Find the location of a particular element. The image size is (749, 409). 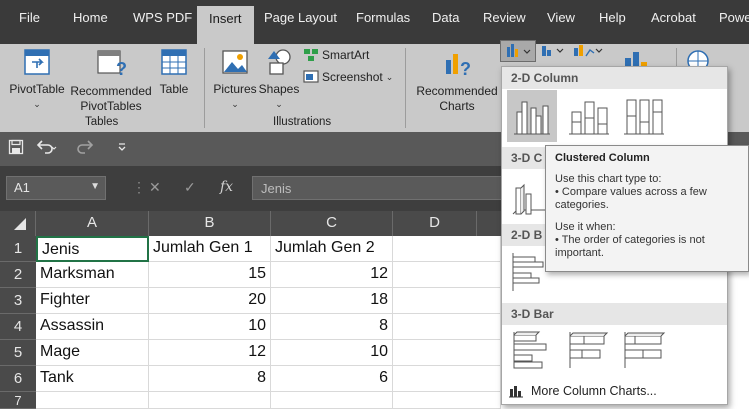

tooltip-text: Use this chart type to: is located at coordinates (608, 179).